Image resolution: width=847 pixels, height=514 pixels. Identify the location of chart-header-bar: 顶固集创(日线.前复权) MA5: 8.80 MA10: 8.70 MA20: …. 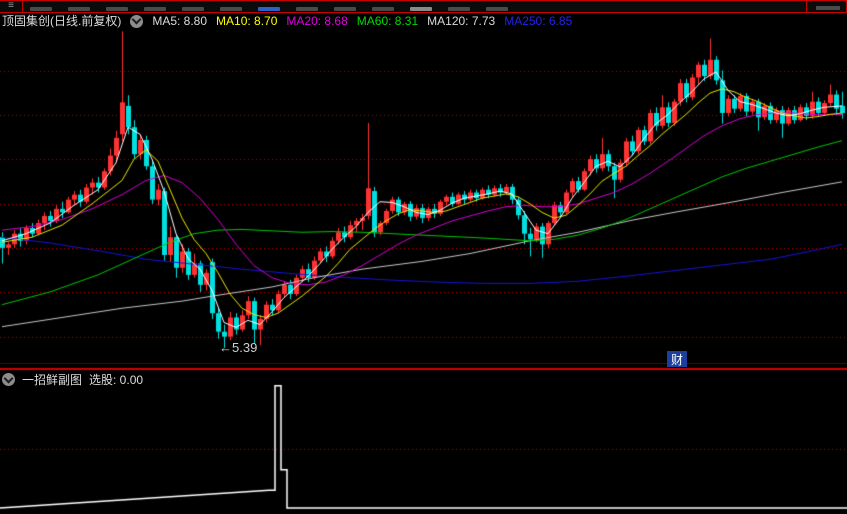
(423, 21).